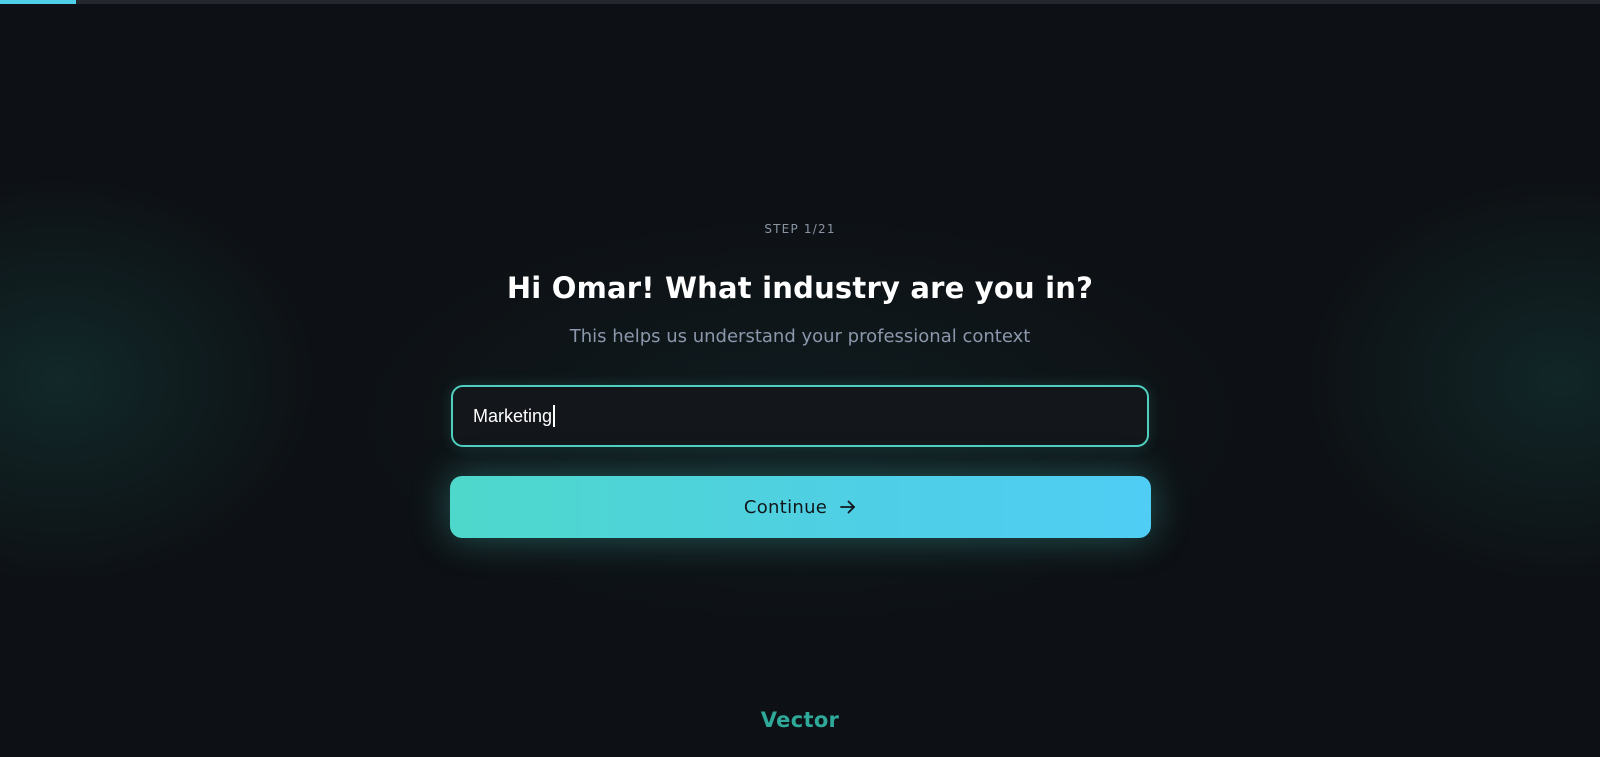  Describe the element at coordinates (800, 416) in the screenshot. I see `industry-input: Marketing` at that location.